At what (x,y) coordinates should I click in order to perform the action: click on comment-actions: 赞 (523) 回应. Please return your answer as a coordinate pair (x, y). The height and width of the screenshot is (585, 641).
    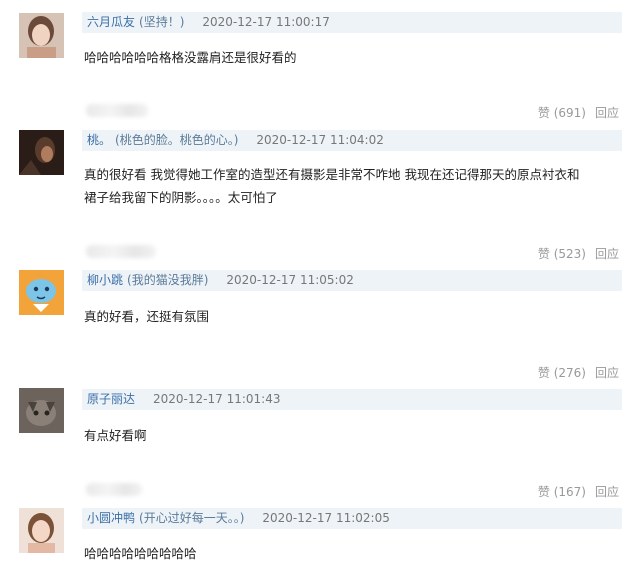
    Looking at the image, I should click on (578, 253).